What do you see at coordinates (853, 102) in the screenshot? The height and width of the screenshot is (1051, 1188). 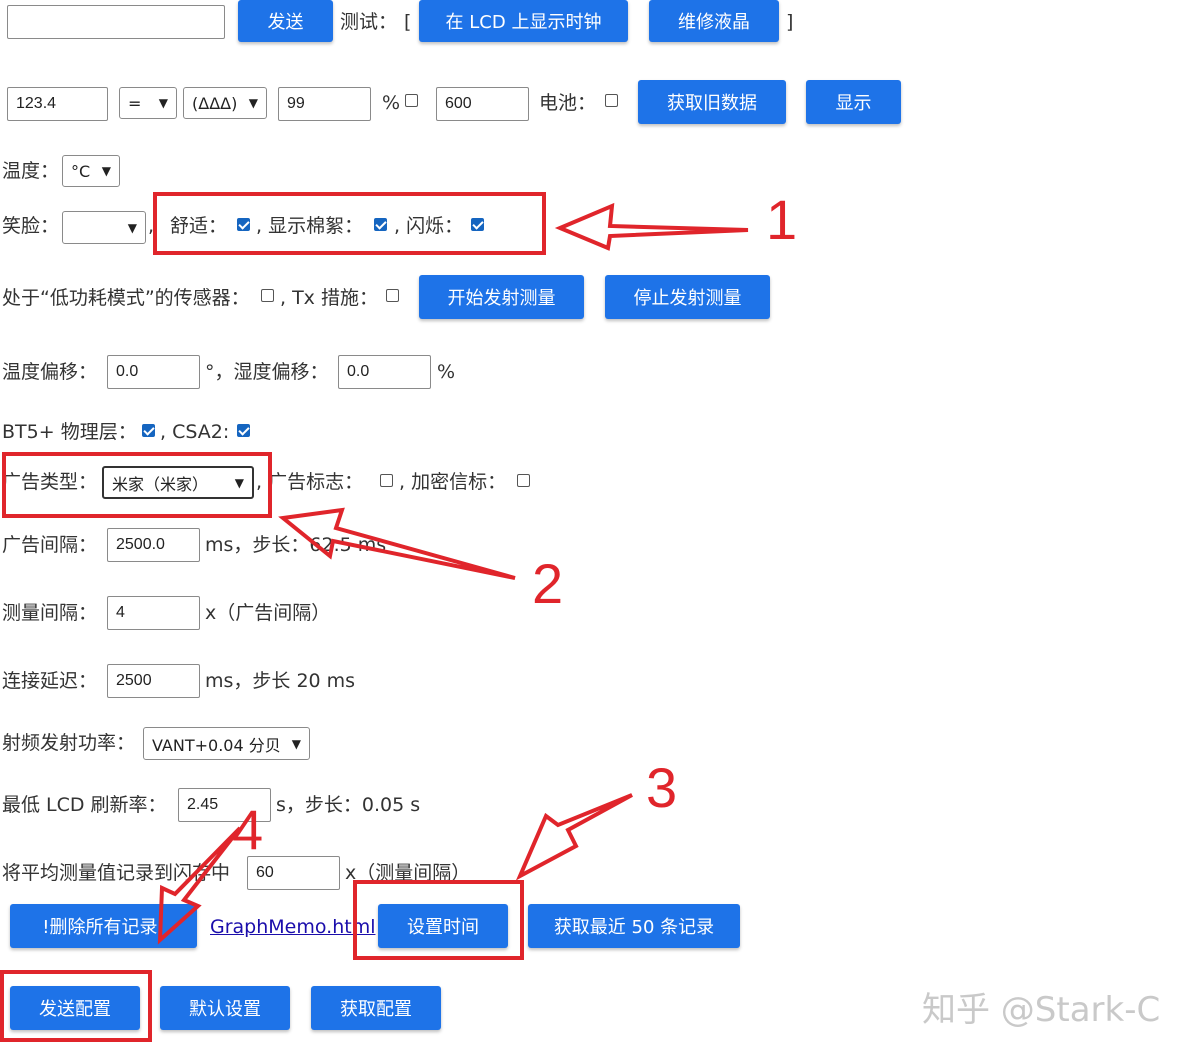 I see `show-button: 显示` at bounding box center [853, 102].